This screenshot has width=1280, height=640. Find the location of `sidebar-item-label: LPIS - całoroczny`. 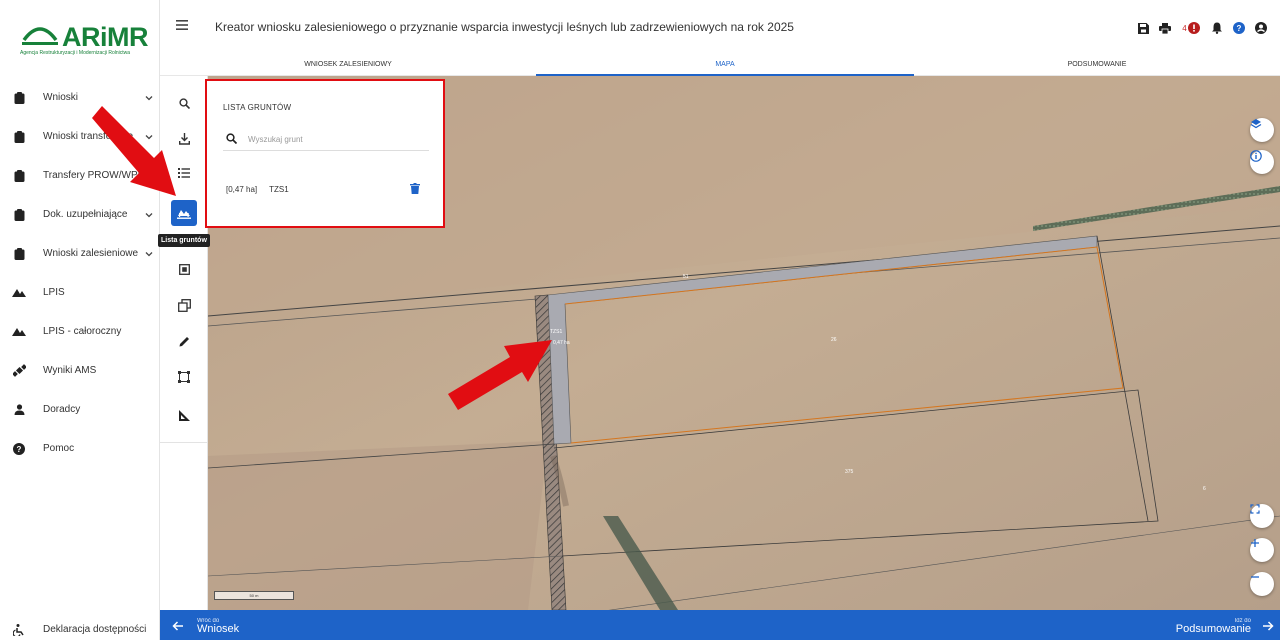

sidebar-item-label: LPIS - całoroczny is located at coordinates (82, 331).